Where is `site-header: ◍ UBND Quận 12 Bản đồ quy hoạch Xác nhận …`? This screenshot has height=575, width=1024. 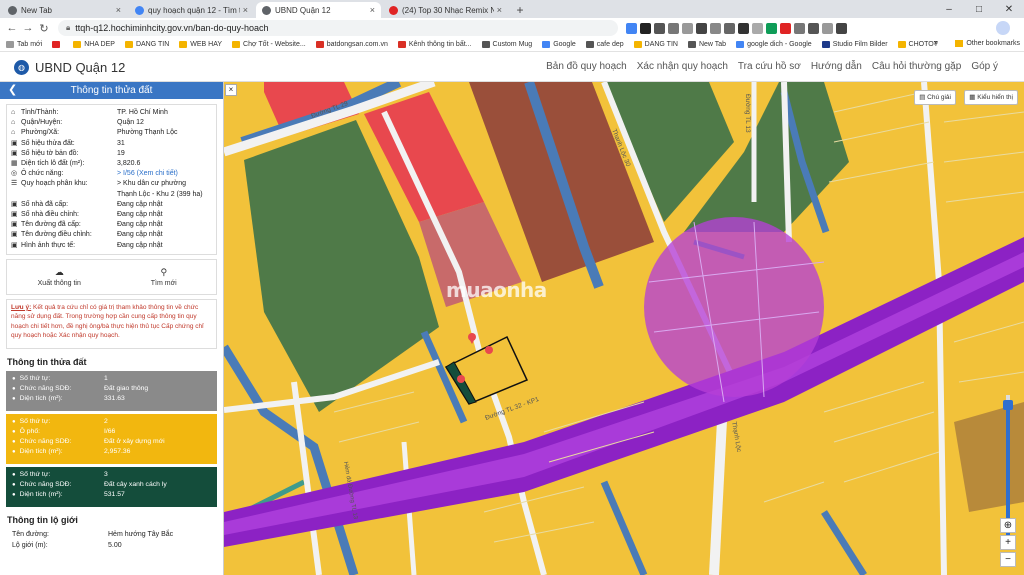 site-header: ◍ UBND Quận 12 Bản đồ quy hoạch Xác nhận … is located at coordinates (512, 67).